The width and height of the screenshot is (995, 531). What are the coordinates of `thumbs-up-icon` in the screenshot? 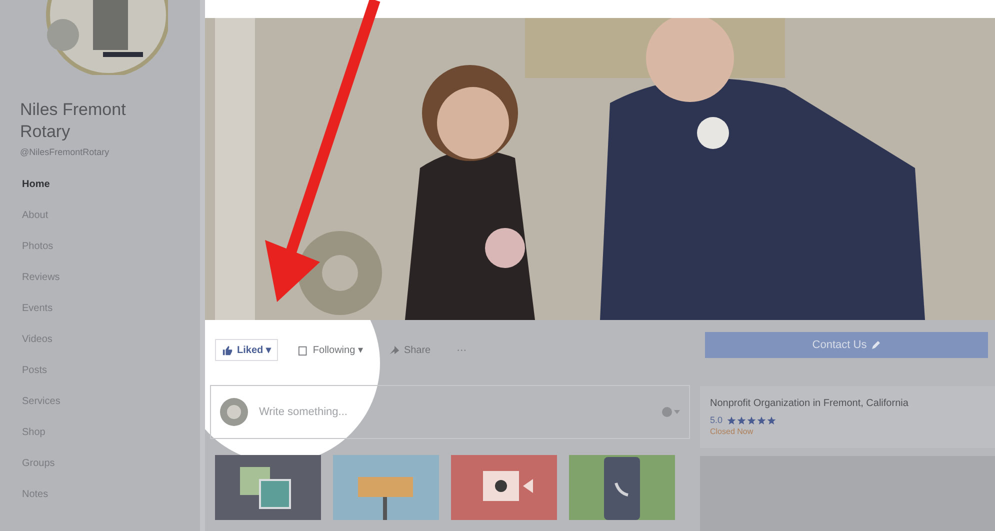 It's located at (227, 350).